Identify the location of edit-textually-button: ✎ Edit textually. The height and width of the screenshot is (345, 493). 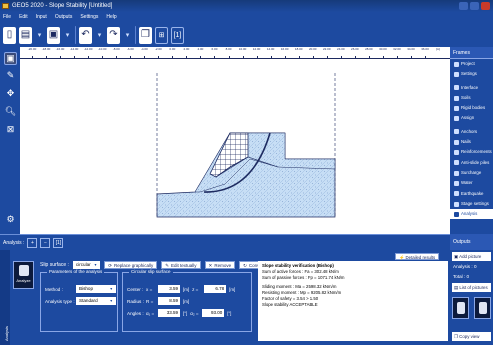
(181, 265).